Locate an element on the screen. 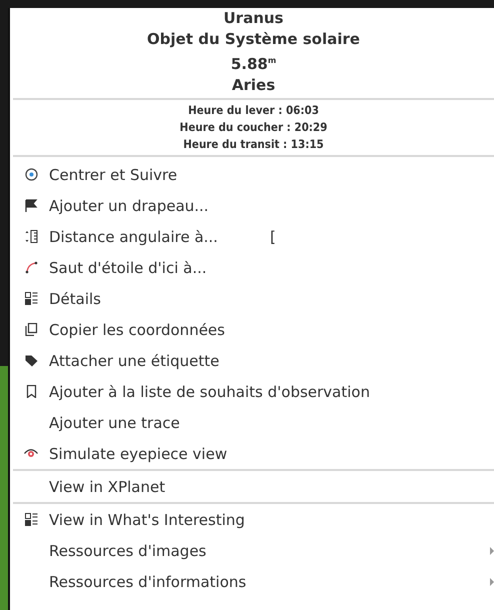 The width and height of the screenshot is (494, 610). ruler-icon is located at coordinates (31, 236).